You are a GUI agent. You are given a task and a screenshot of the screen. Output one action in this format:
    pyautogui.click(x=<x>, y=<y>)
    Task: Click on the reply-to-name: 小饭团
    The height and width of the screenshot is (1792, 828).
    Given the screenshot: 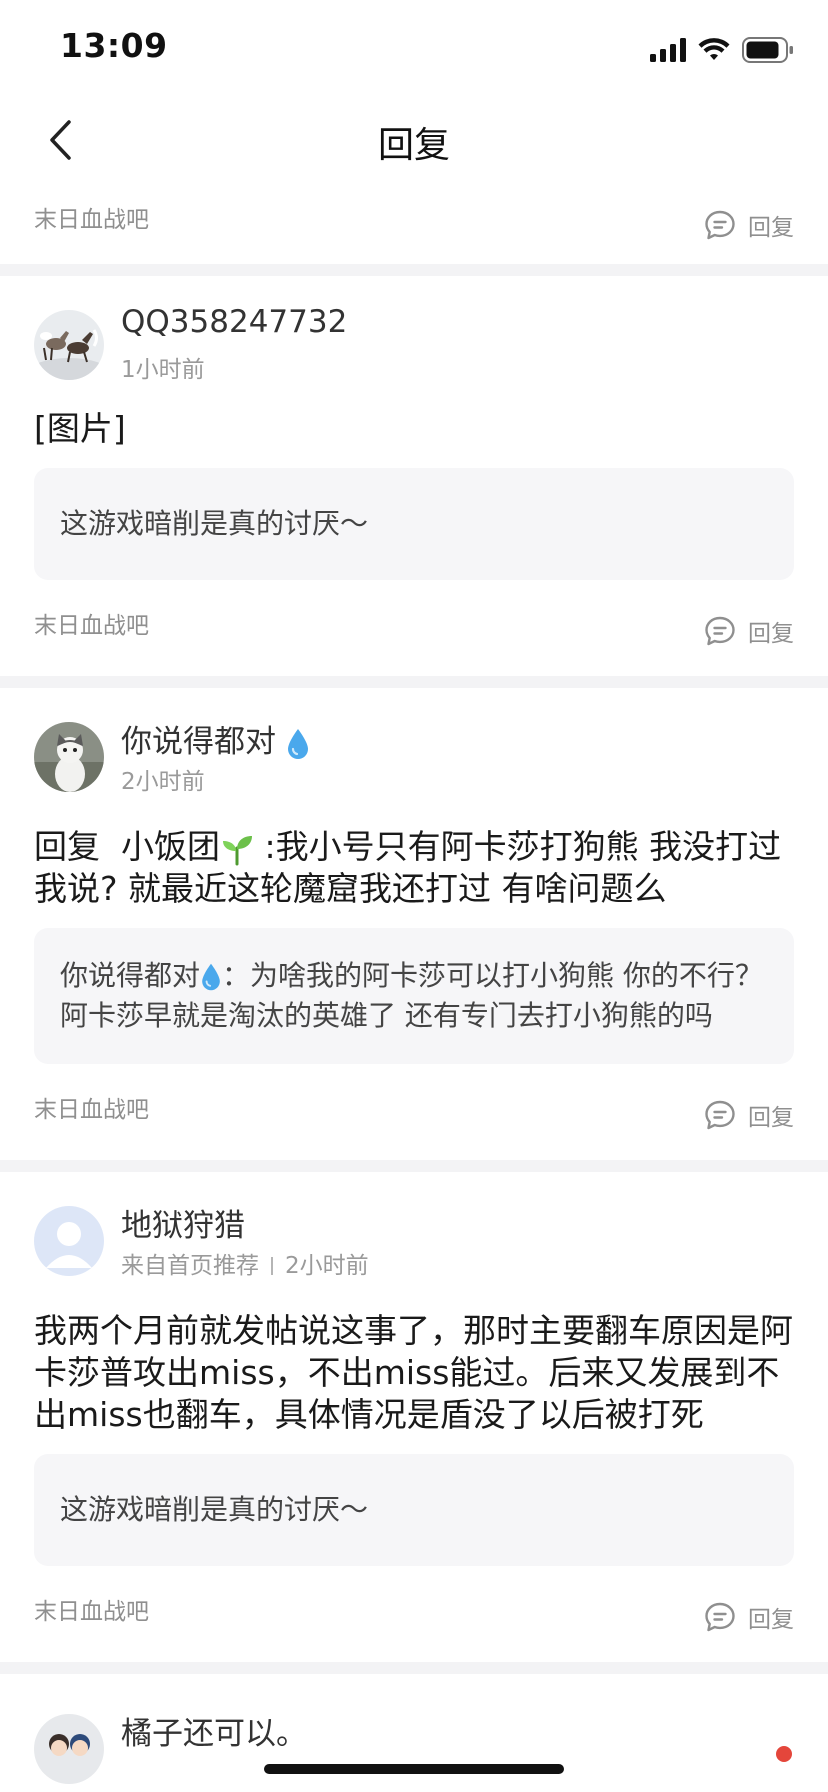 What is the action you would take?
    pyautogui.click(x=170, y=846)
    